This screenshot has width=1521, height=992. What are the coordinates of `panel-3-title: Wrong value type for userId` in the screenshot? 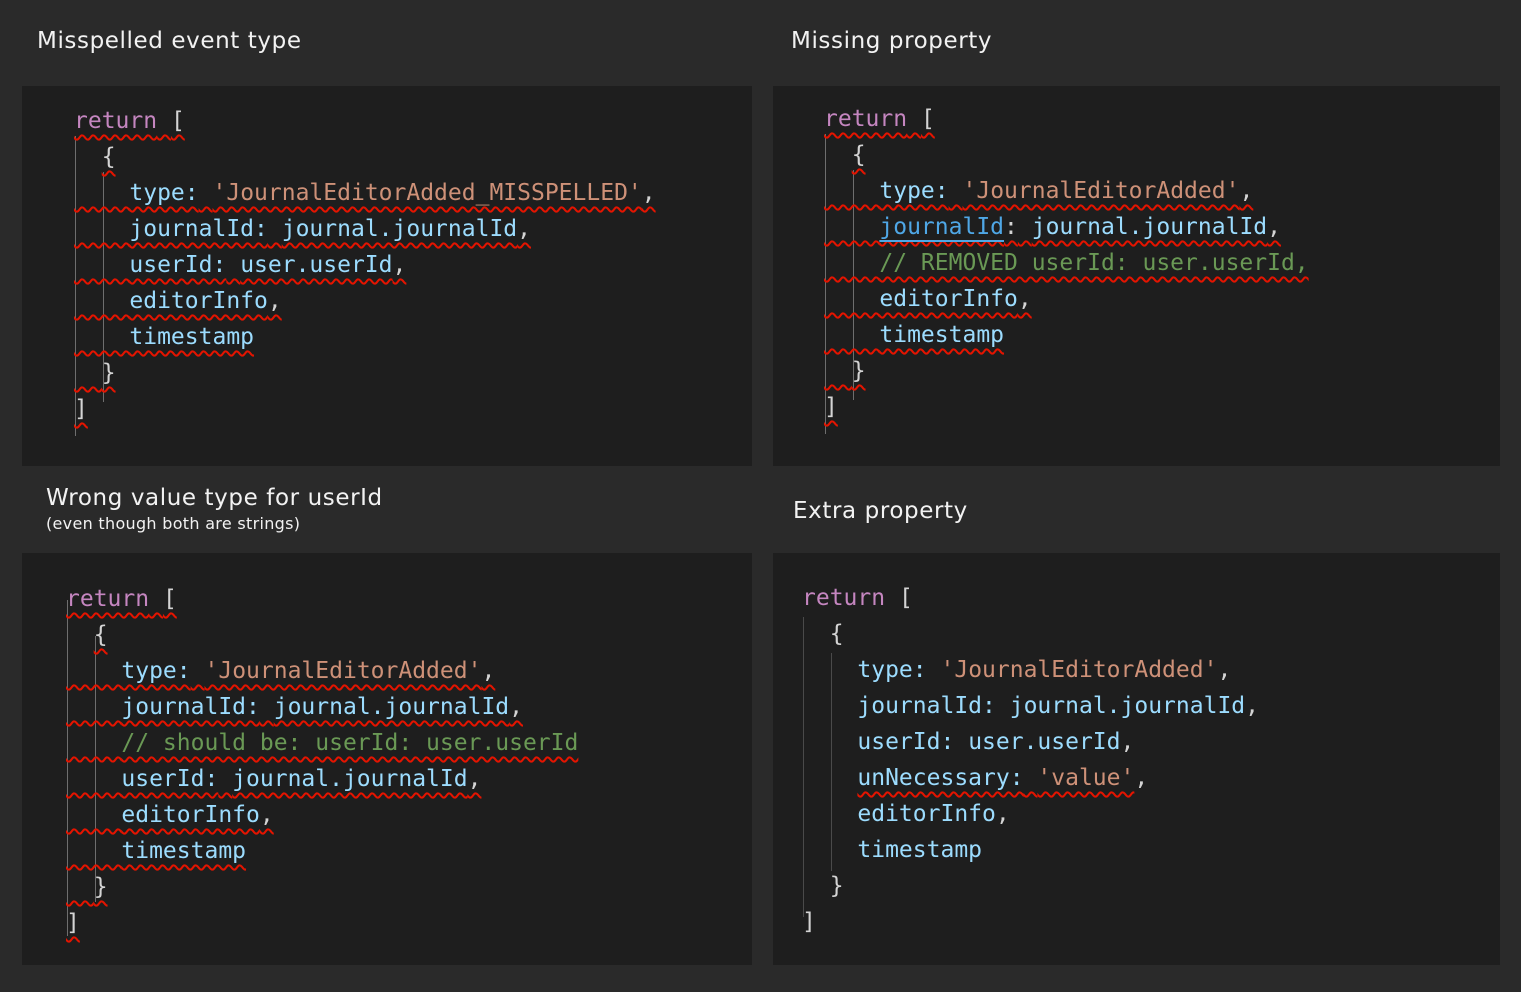 It's located at (214, 498).